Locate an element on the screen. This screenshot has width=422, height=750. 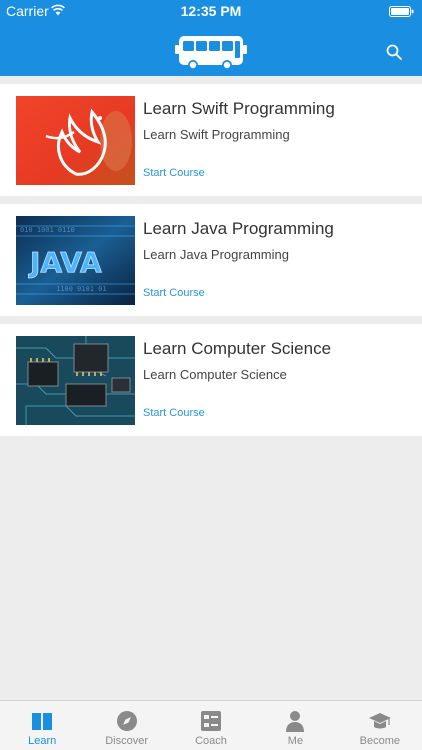
tab-learn: Learn is located at coordinates (42, 725).